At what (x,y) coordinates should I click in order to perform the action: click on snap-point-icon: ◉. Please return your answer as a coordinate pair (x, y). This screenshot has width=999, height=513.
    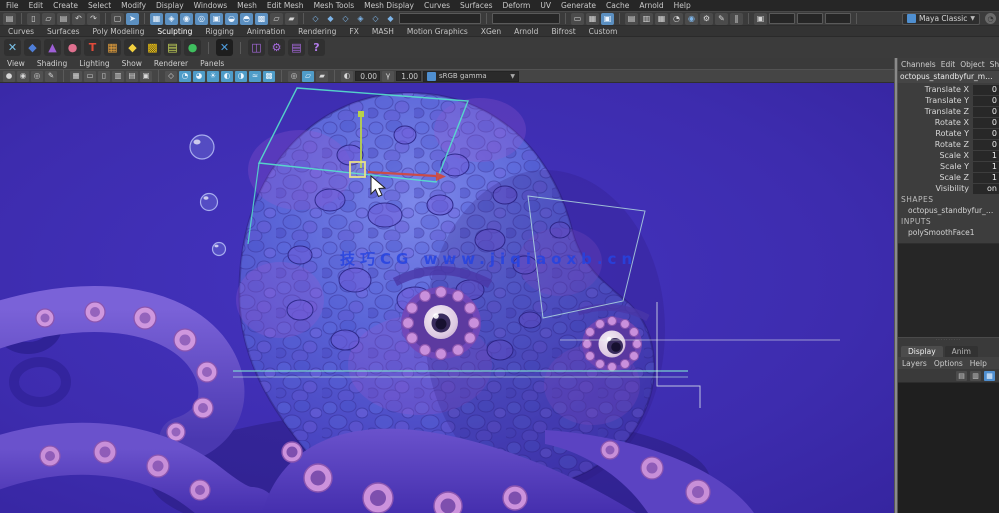
    Looking at the image, I should click on (186, 18).